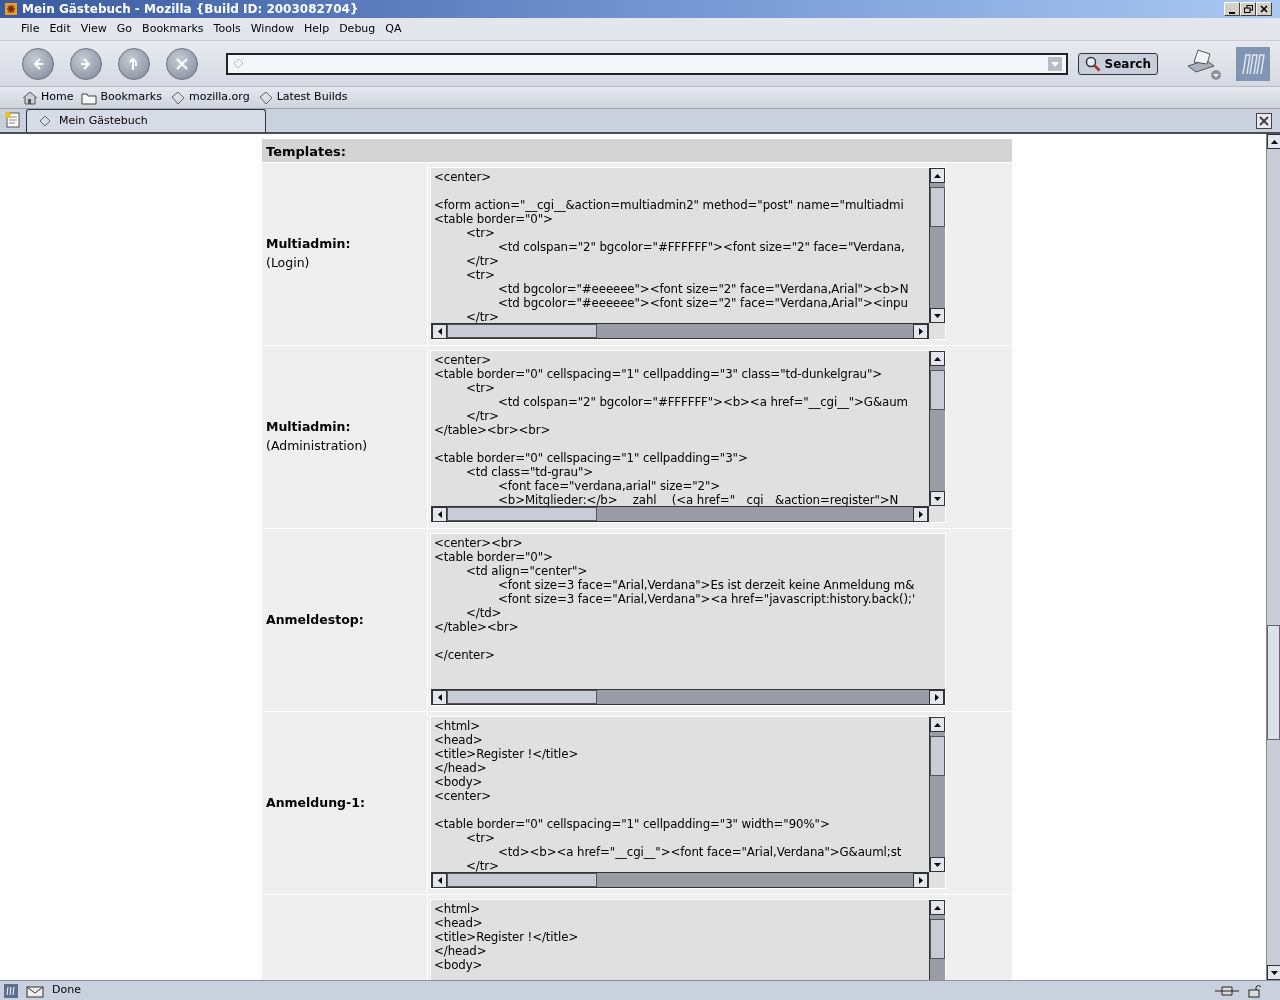 The width and height of the screenshot is (1280, 1000). What do you see at coordinates (173, 29) in the screenshot?
I see `menu-item: Bookmarks` at bounding box center [173, 29].